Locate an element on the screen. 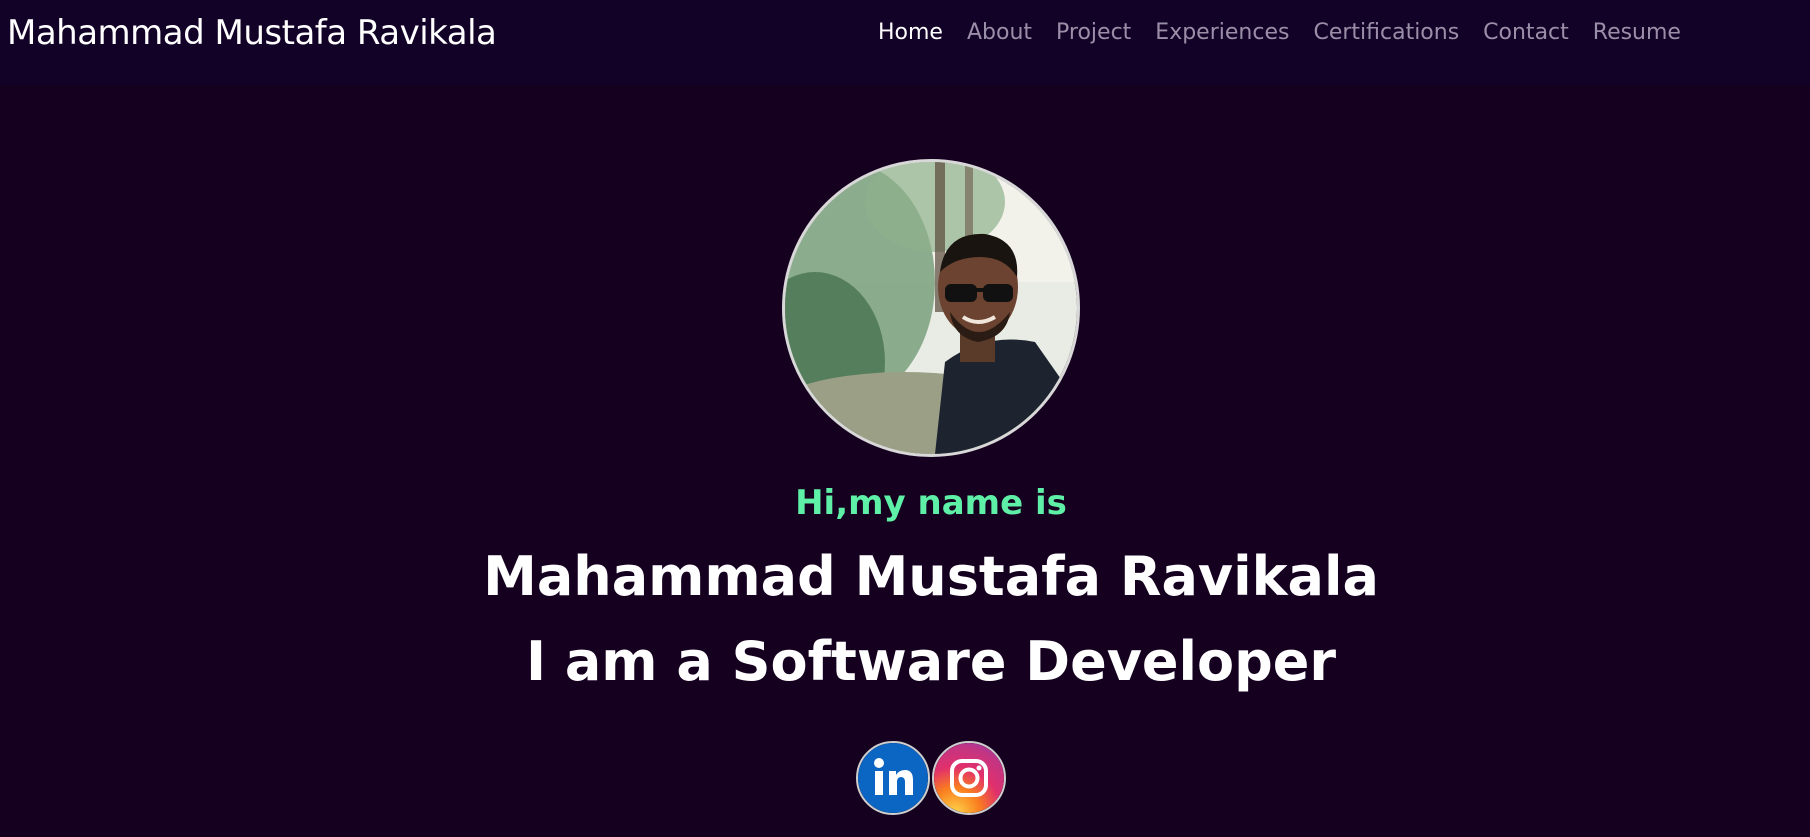 This screenshot has width=1810, height=837. nav-link-resume: Resume is located at coordinates (1637, 32).